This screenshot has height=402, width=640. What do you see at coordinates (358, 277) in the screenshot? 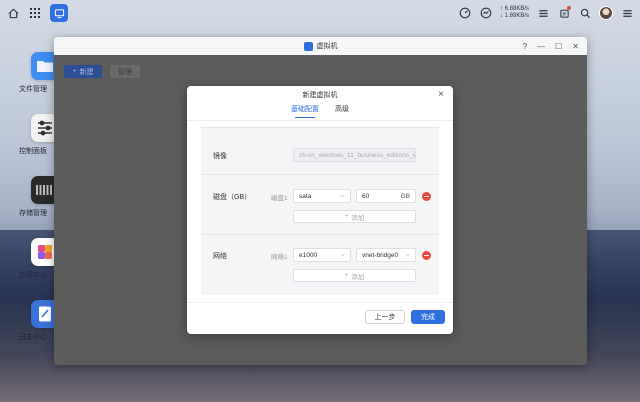
I see `add-network-label: 添加` at bounding box center [358, 277].